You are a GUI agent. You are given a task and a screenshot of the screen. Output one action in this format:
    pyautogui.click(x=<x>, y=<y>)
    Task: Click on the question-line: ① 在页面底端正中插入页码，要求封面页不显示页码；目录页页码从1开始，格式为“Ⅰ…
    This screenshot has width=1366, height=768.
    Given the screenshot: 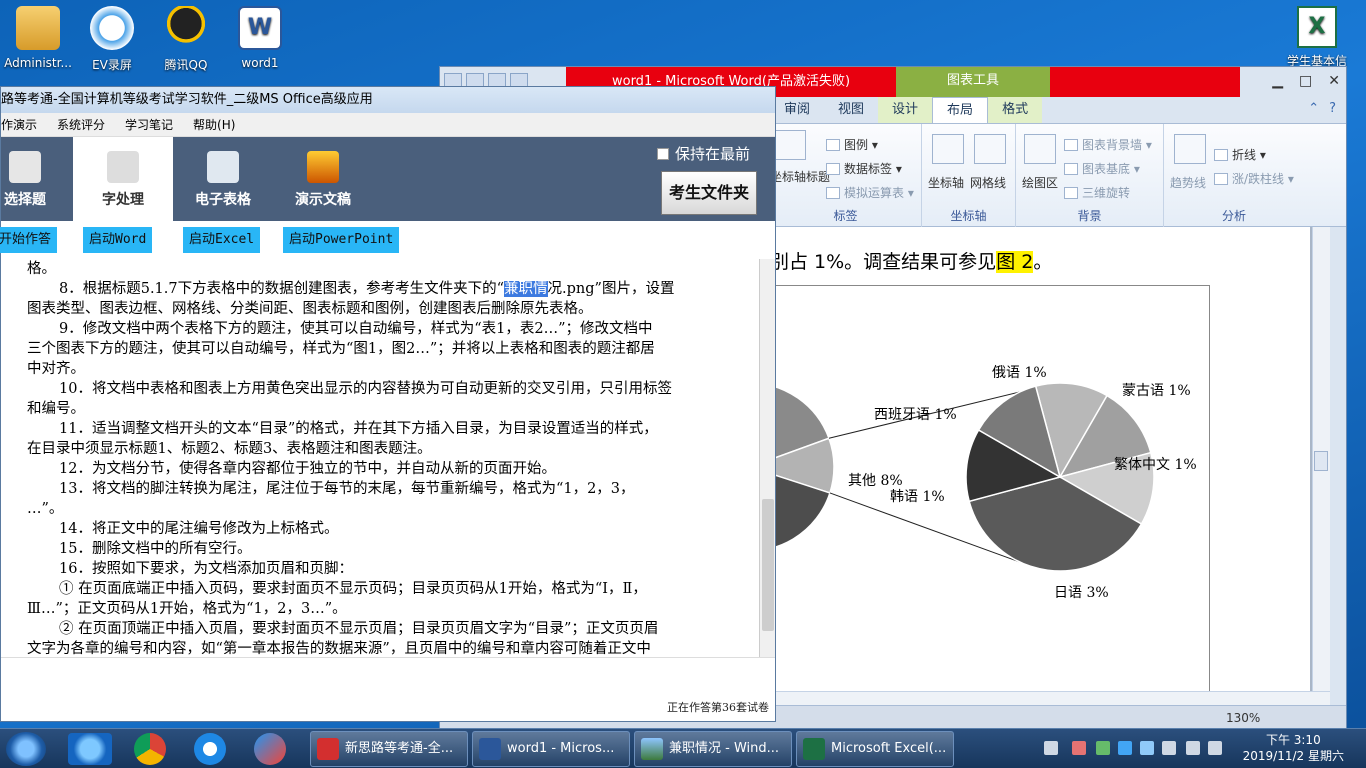 What is the action you would take?
    pyautogui.click(x=353, y=589)
    